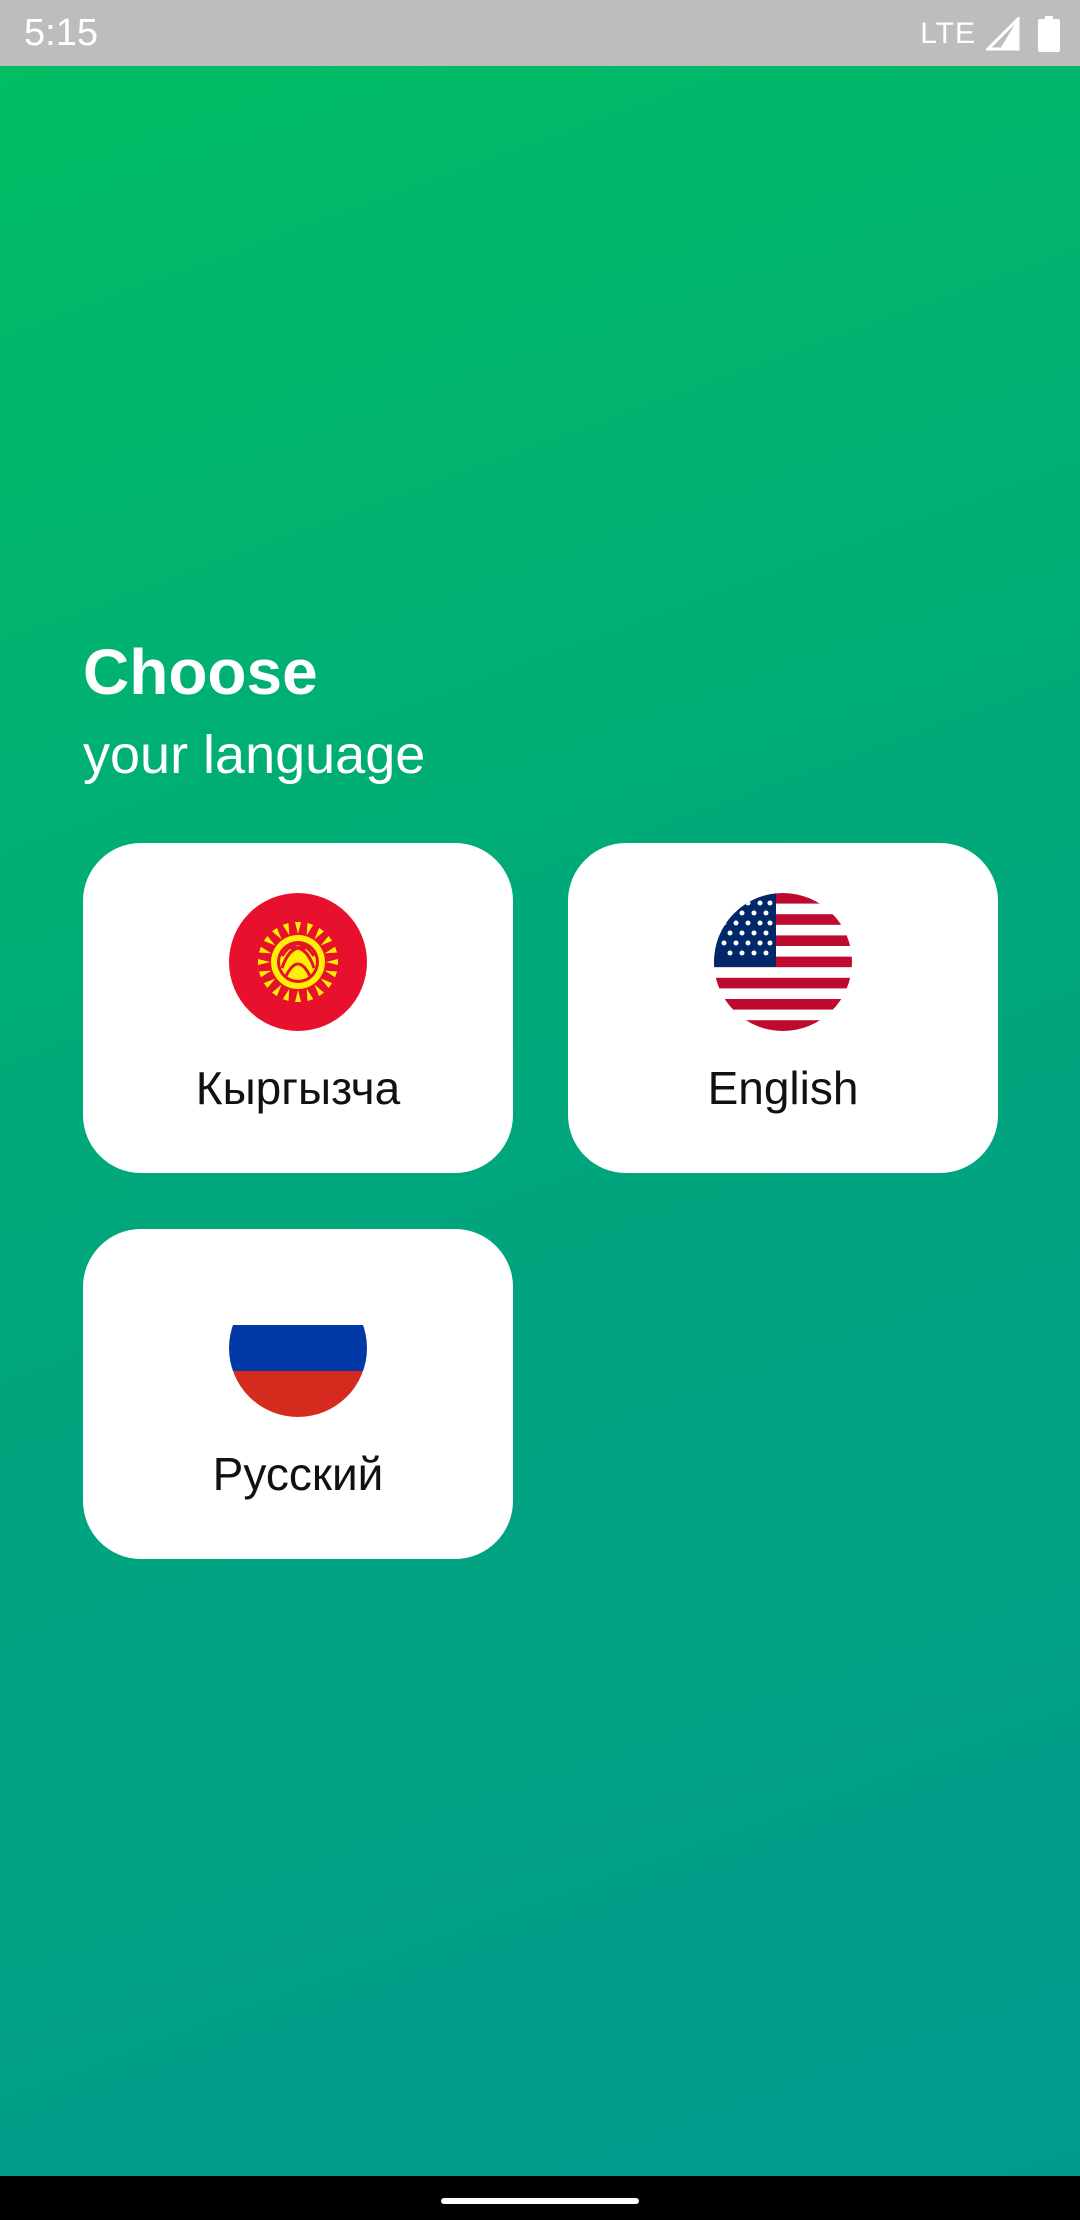  I want to click on battery-icon, so click(1049, 34).